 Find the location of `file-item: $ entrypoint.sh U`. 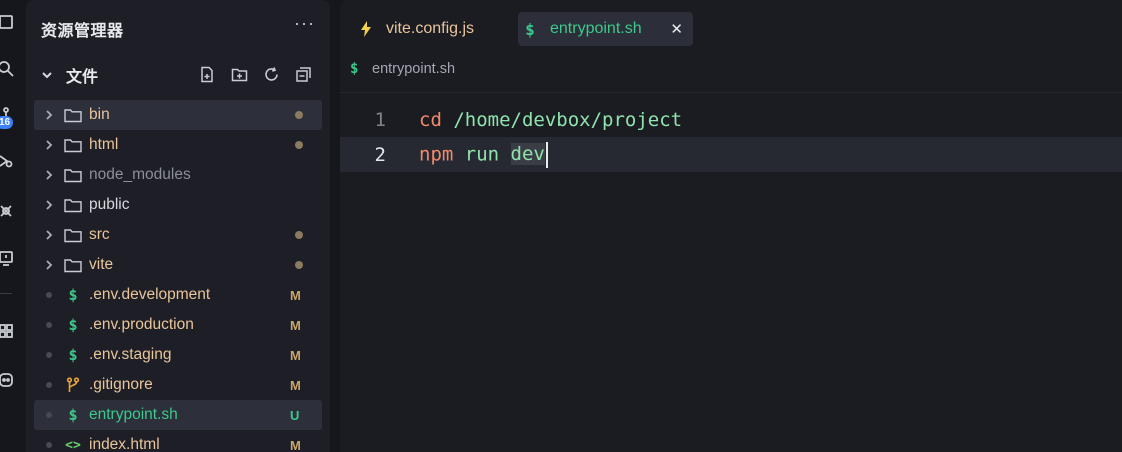

file-item: $ entrypoint.sh U is located at coordinates (178, 415).